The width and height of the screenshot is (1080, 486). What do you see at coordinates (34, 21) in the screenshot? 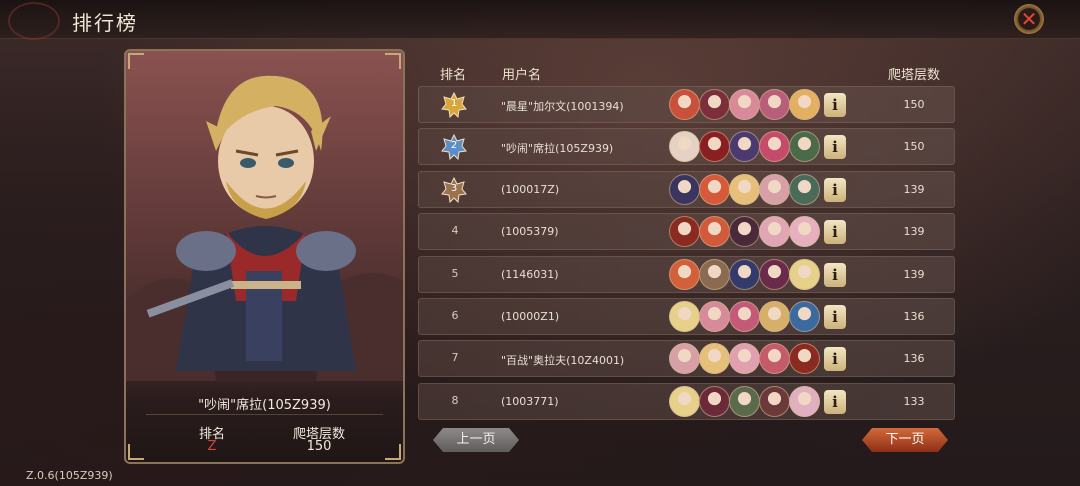
I see `emblem-icon` at bounding box center [34, 21].